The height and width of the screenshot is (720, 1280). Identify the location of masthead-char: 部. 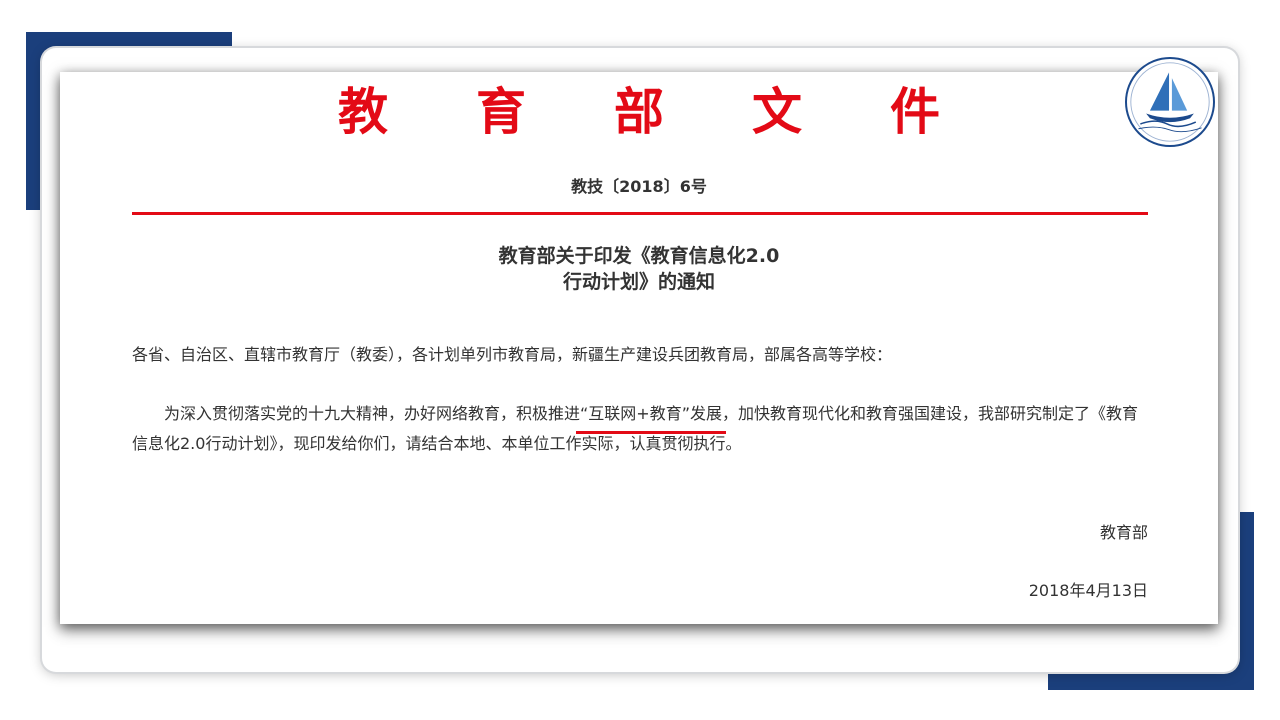
(639, 111).